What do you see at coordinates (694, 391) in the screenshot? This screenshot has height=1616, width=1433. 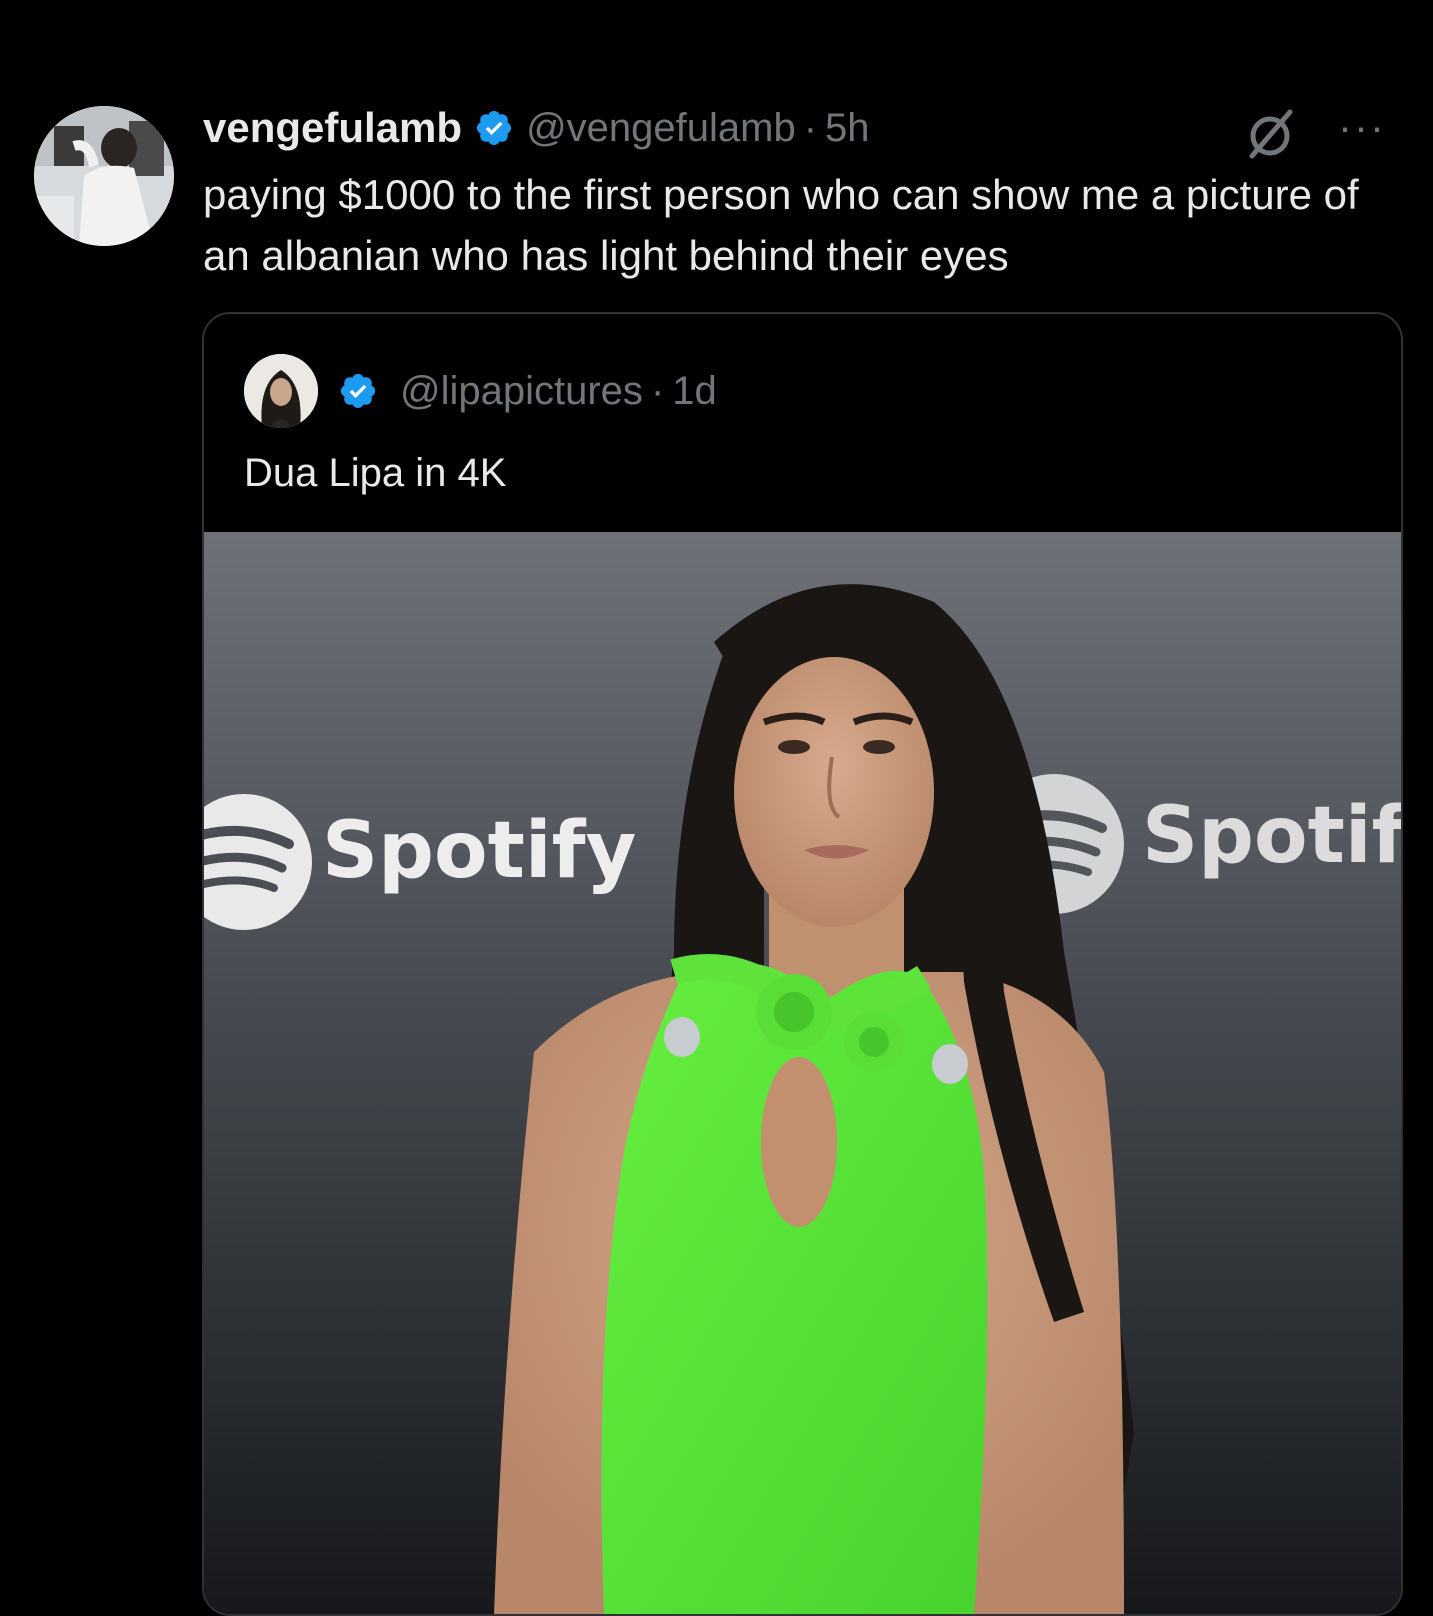 I see `quoted-tweet-timestamp: 1d` at bounding box center [694, 391].